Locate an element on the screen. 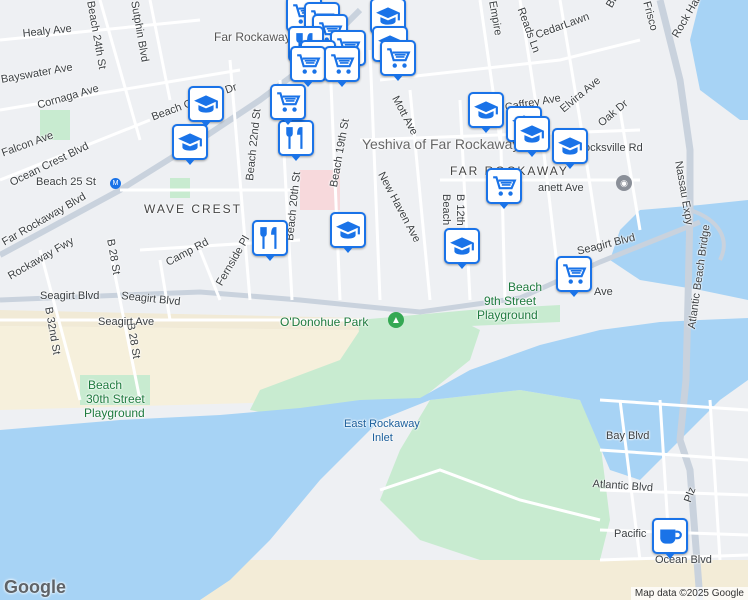 Image resolution: width=748 pixels, height=600 pixels. camera-icon: ◉ is located at coordinates (624, 183).